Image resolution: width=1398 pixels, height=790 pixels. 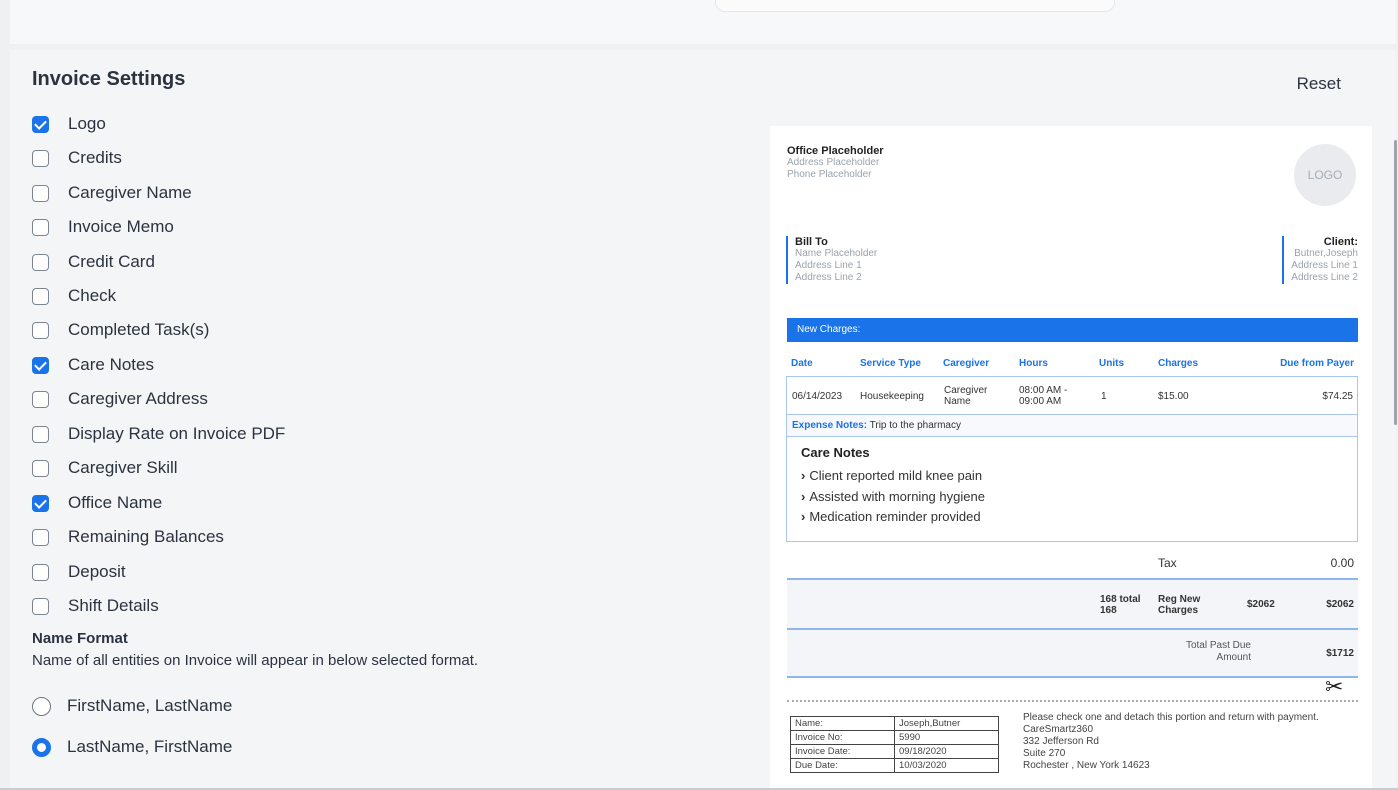 I want to click on care-notes-title: Care Notes, so click(x=835, y=452).